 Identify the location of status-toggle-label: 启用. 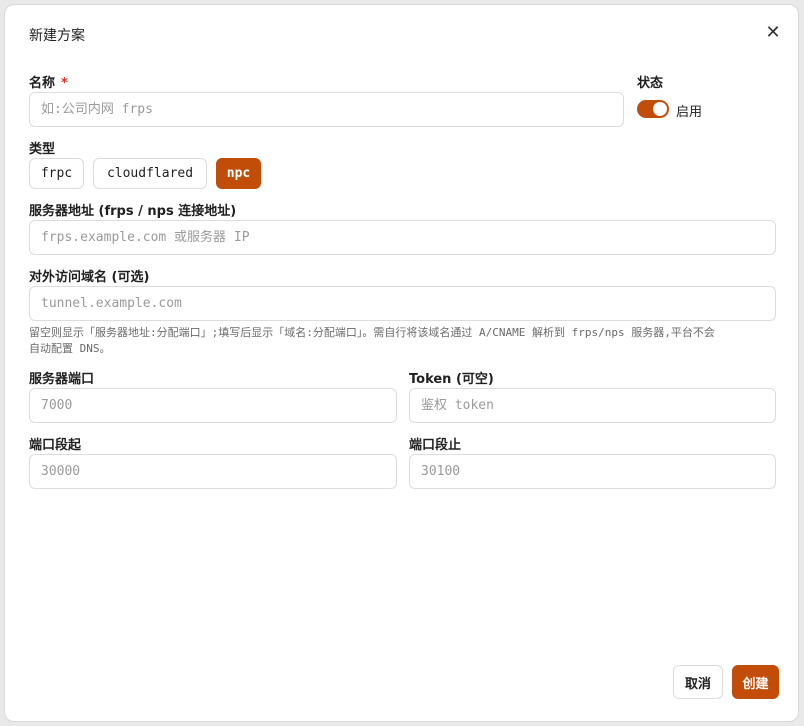
(689, 112).